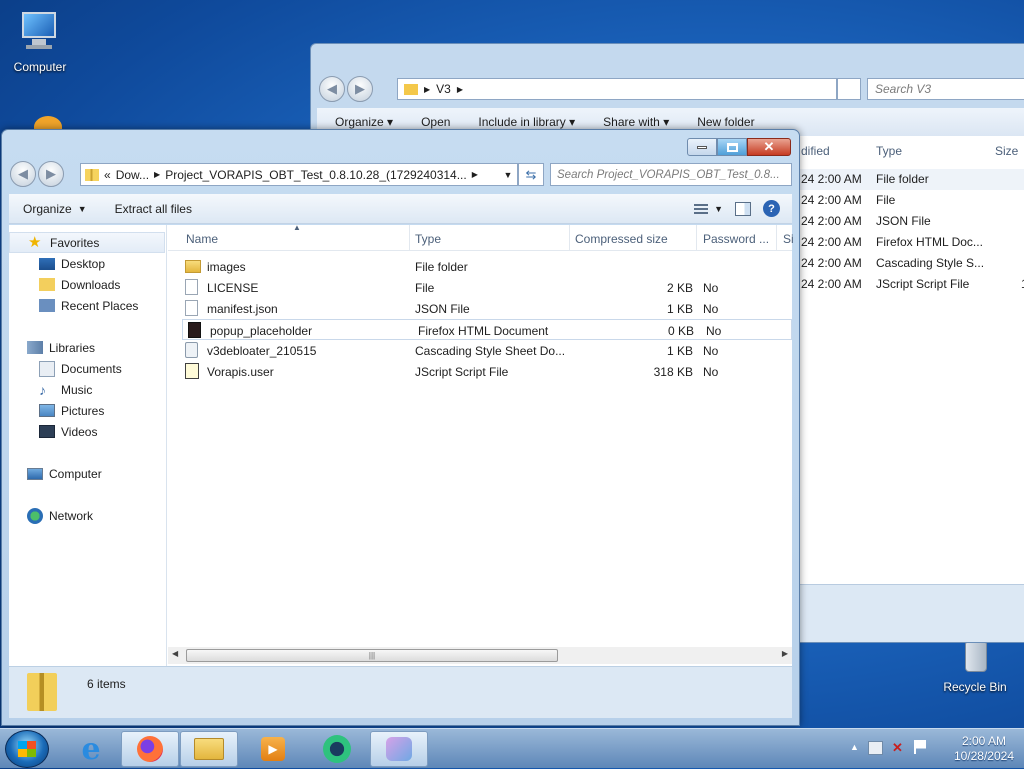 Image resolution: width=1024 pixels, height=769 pixels. I want to click on nav-favorites-label: Favorites, so click(75, 242).